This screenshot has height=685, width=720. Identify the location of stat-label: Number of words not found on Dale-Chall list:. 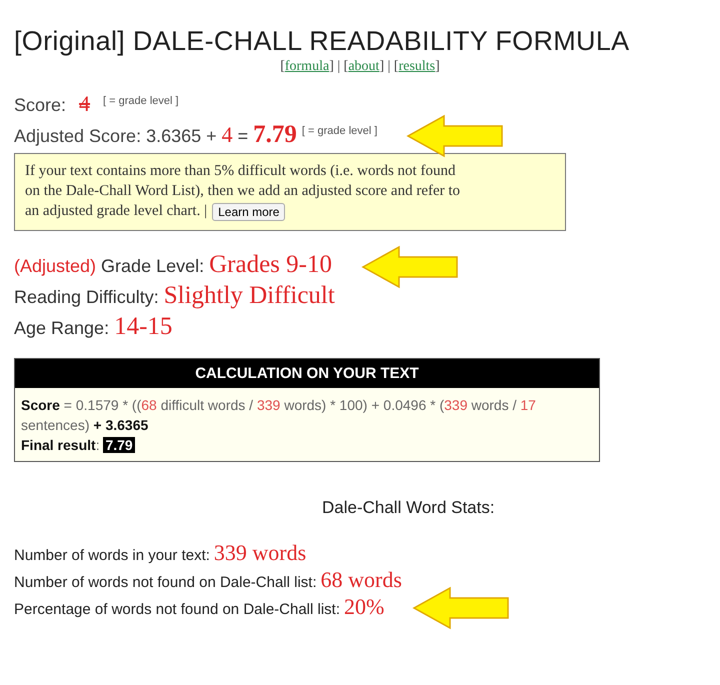
(165, 583).